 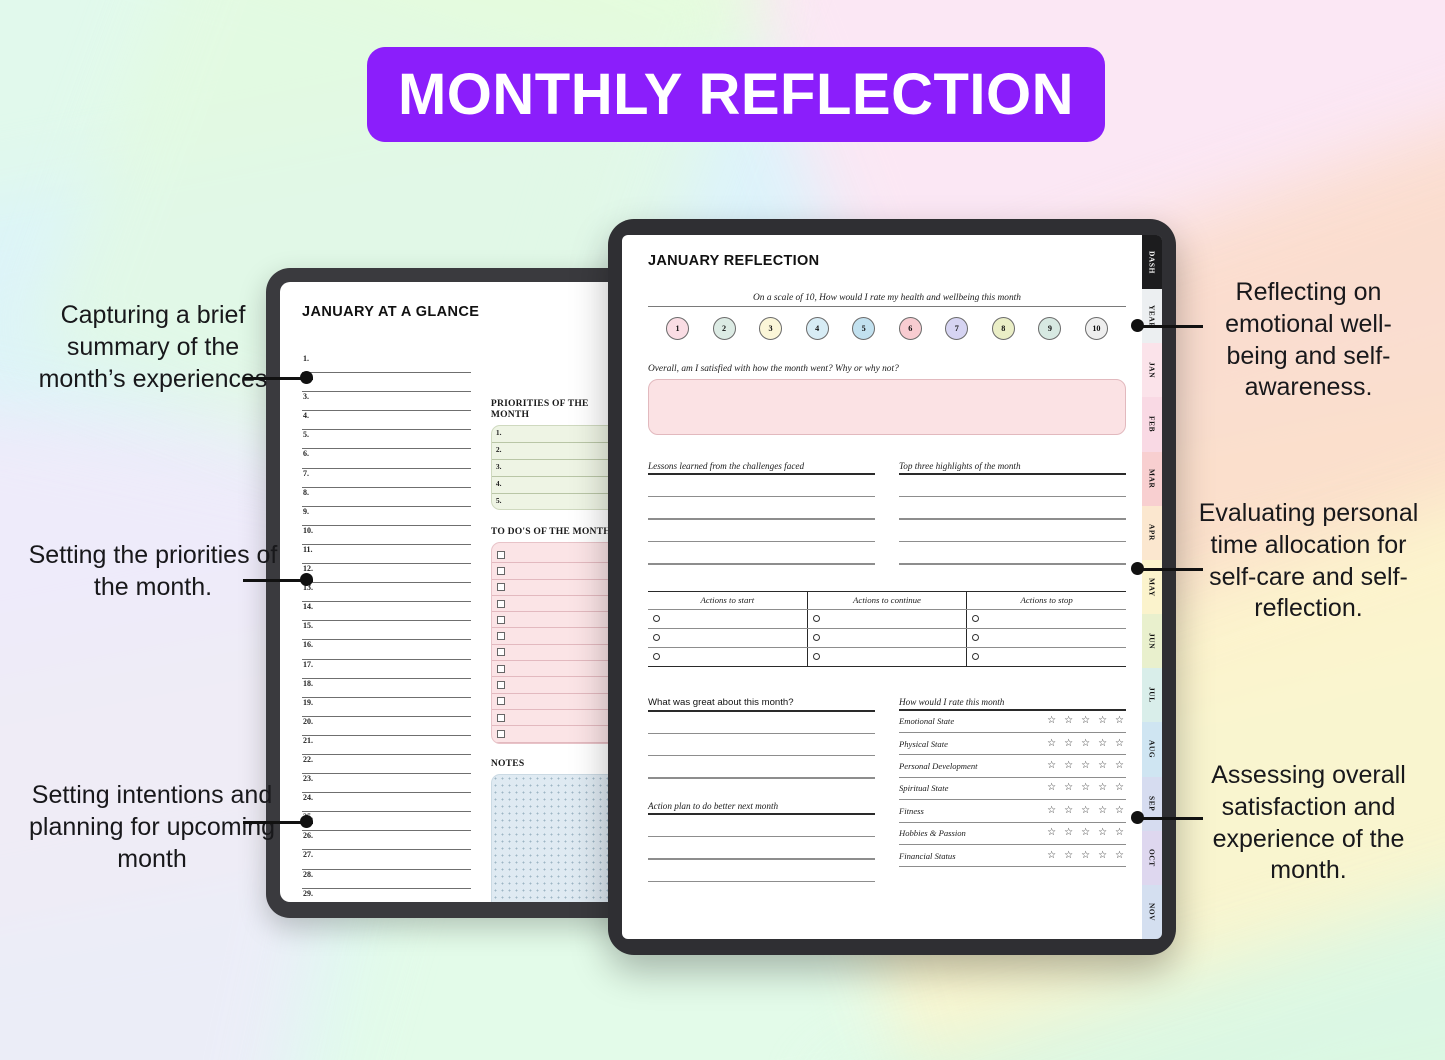 I want to click on priority-row: 2., so click(x=558, y=451).